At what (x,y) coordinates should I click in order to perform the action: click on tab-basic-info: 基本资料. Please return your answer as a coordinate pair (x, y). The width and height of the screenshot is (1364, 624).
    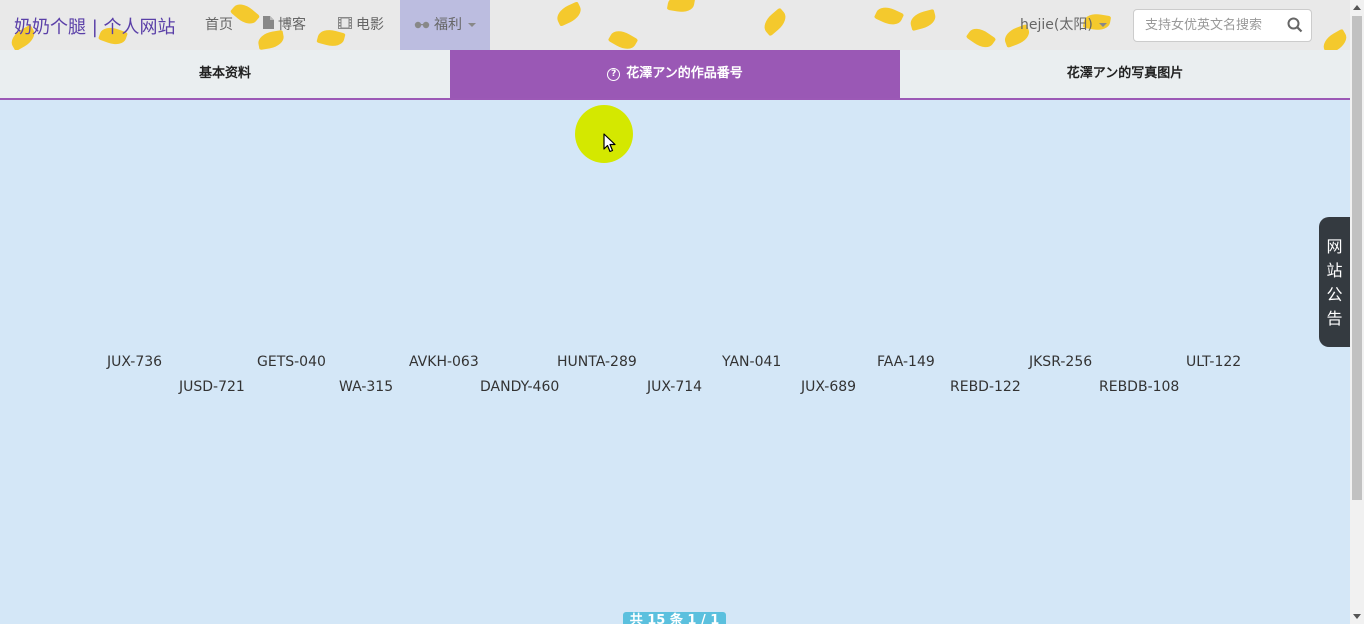
    Looking at the image, I should click on (225, 74).